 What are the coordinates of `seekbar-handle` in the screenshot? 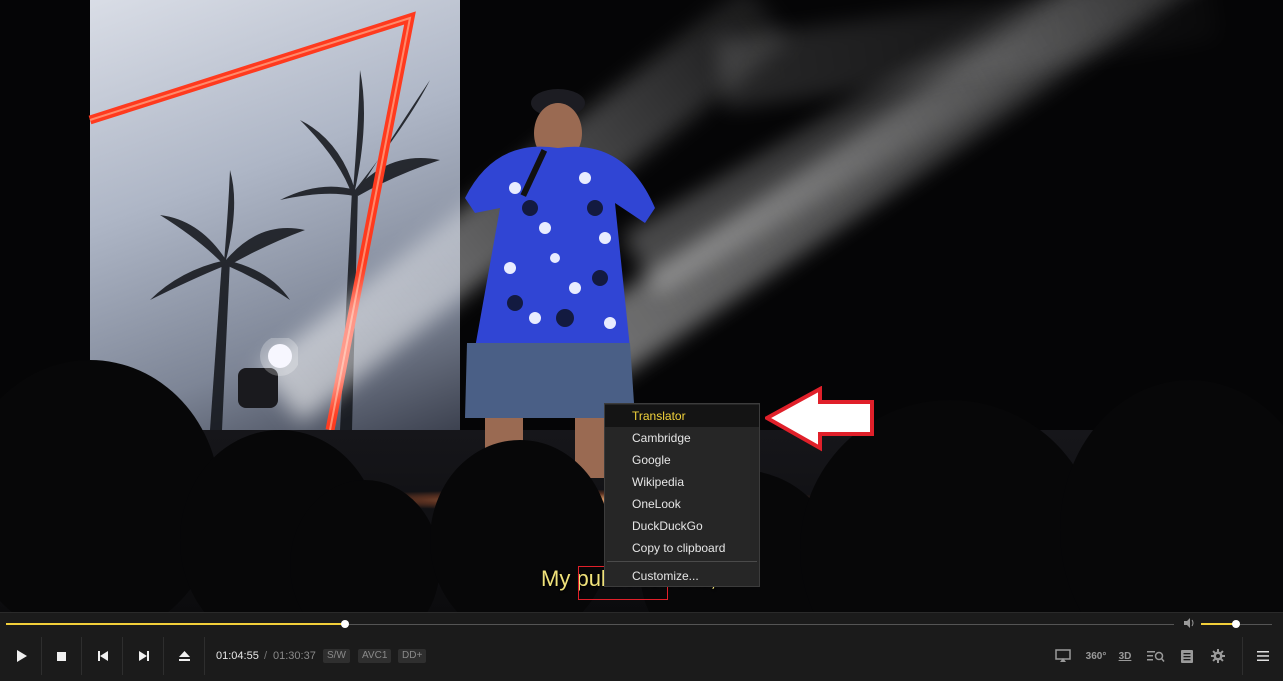 It's located at (344, 624).